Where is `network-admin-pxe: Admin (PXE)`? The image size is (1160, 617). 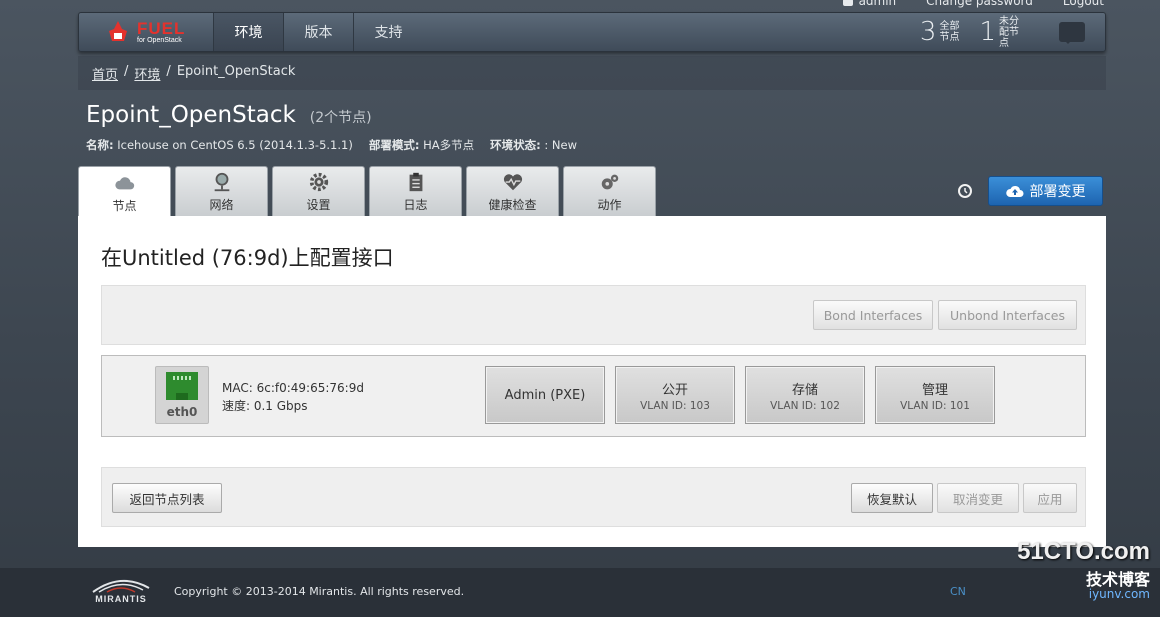 network-admin-pxe: Admin (PXE) is located at coordinates (545, 395).